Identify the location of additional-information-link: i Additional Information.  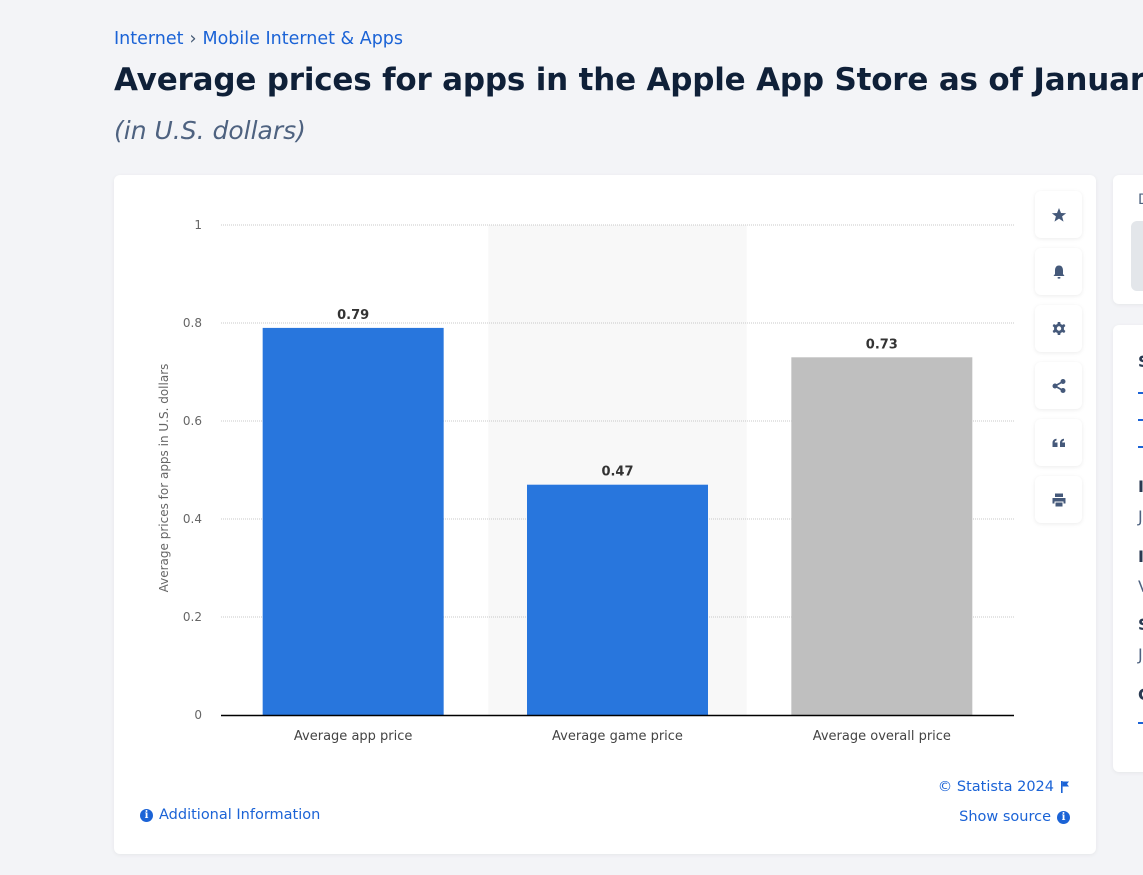
(230, 815).